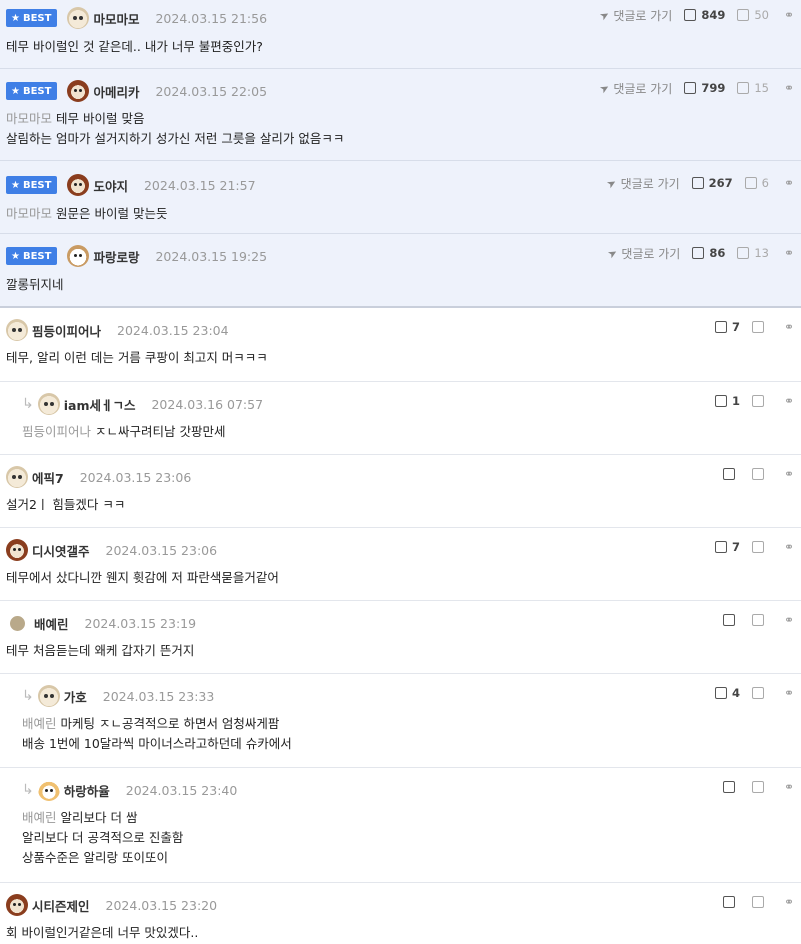  What do you see at coordinates (135, 477) in the screenshot?
I see `comment-date: 2024.03.15 23:06` at bounding box center [135, 477].